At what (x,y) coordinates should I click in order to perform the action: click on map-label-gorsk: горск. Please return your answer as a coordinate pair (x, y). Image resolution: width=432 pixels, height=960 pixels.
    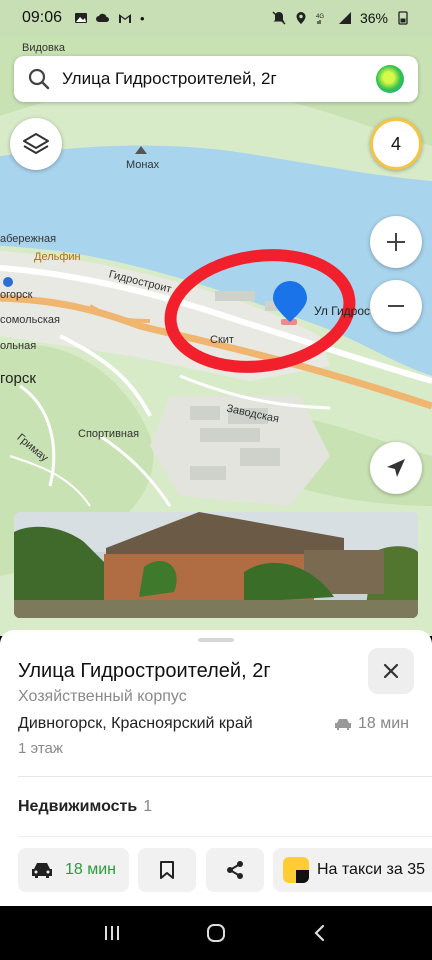
    Looking at the image, I should click on (18, 378).